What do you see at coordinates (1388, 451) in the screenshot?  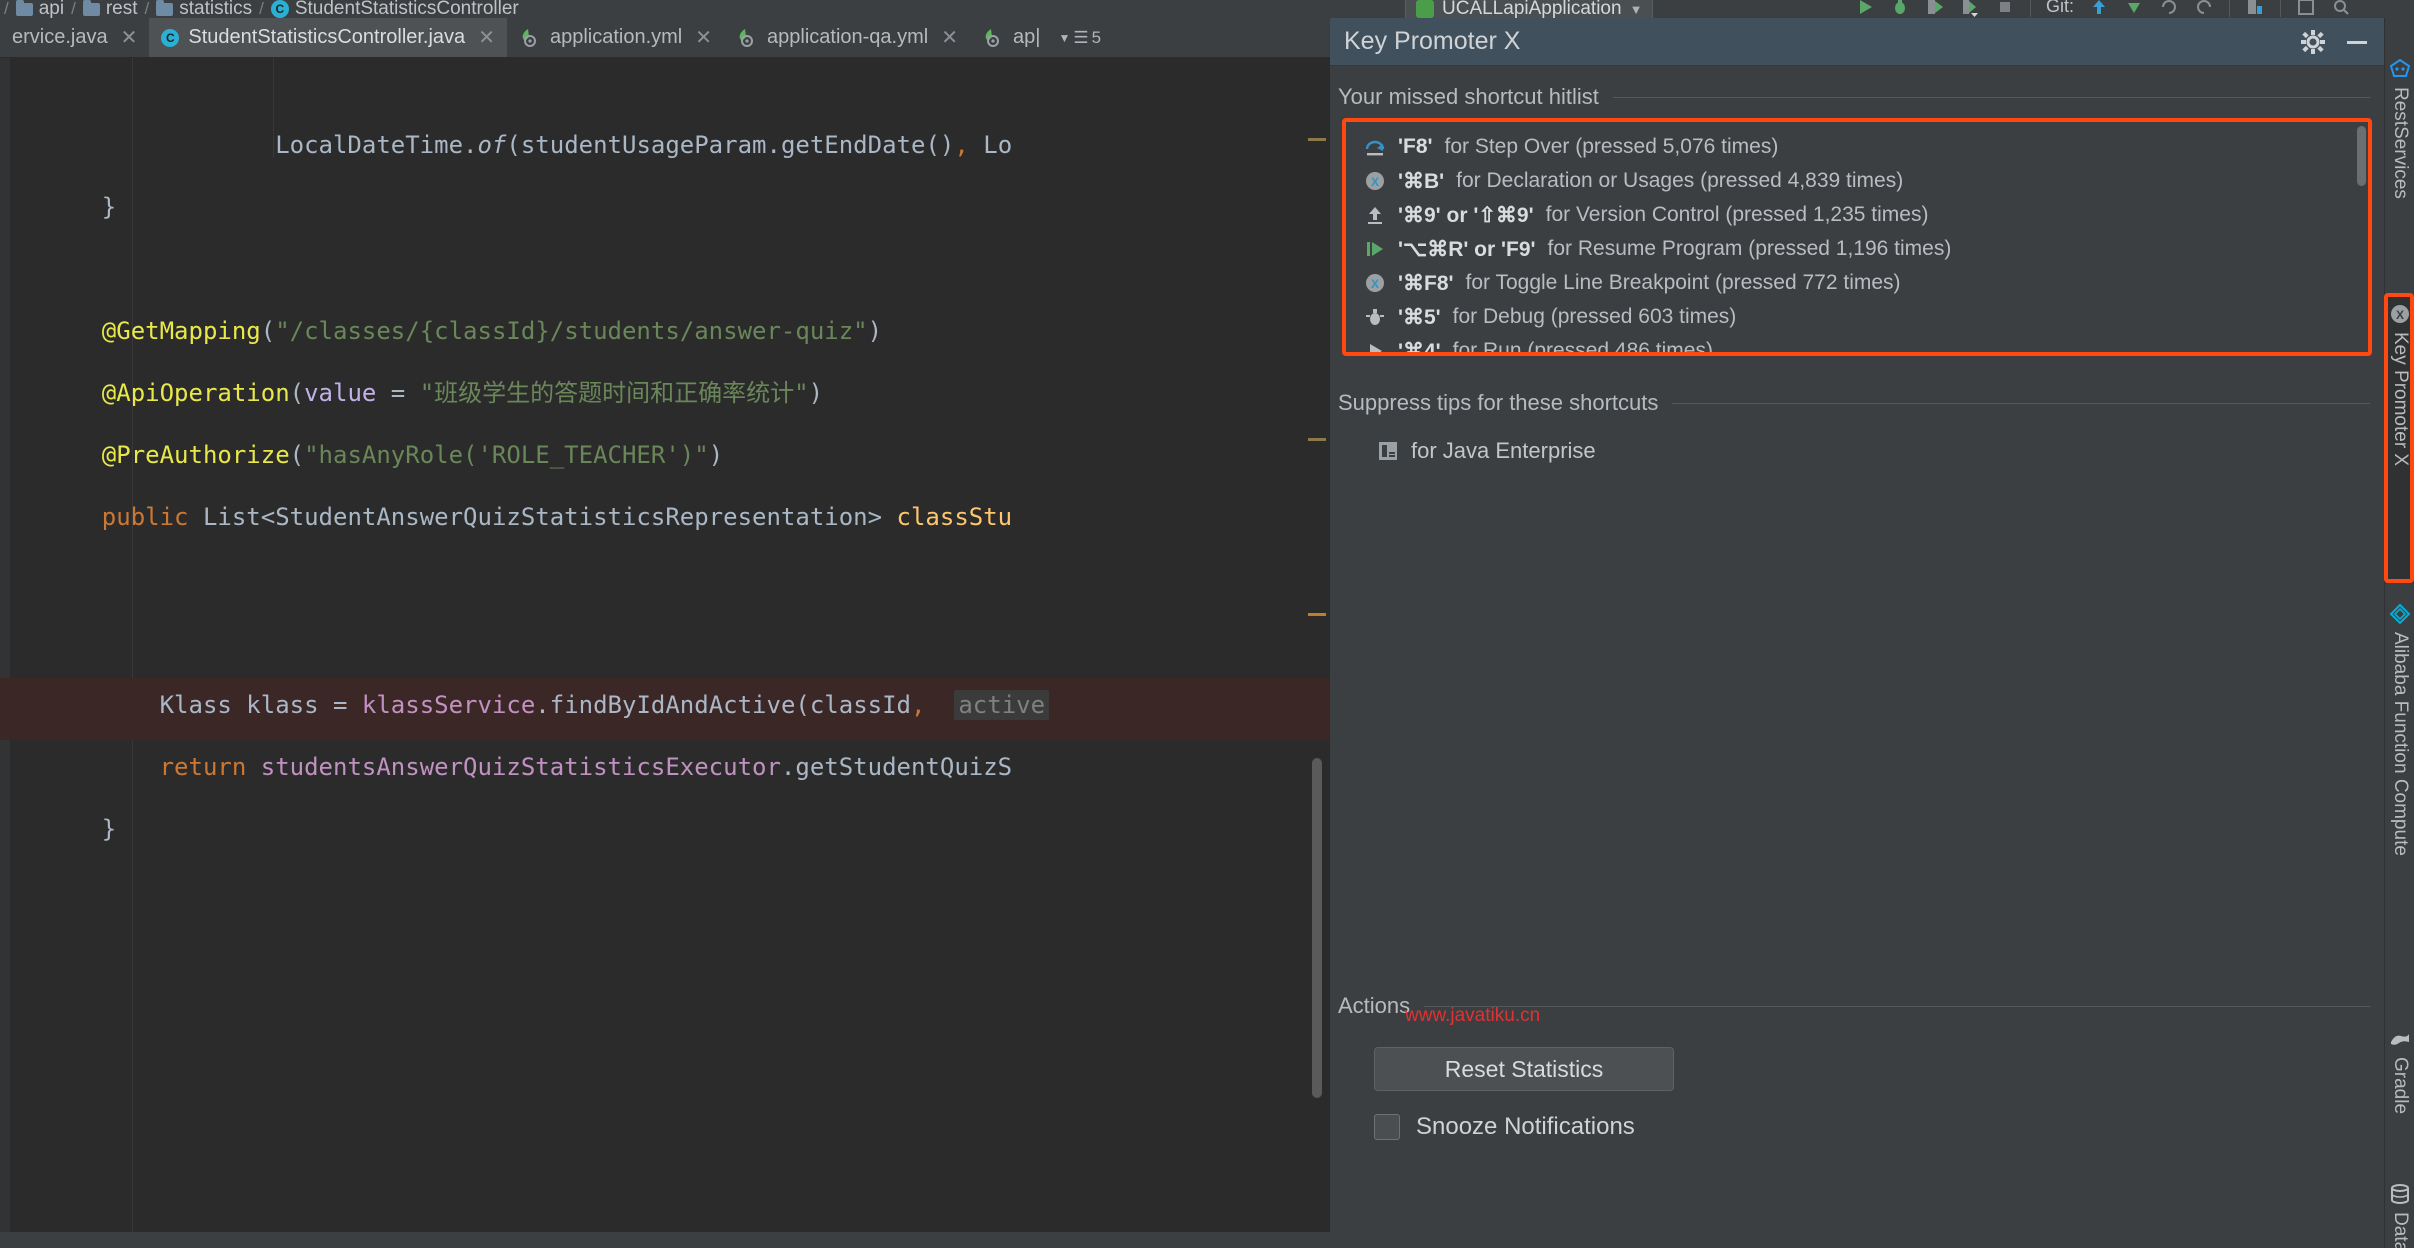 I see `java-enterprise-icon` at bounding box center [1388, 451].